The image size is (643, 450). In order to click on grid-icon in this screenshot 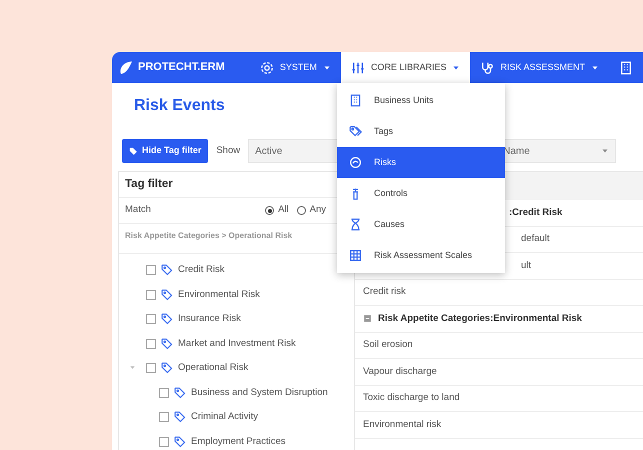, I will do `click(355, 255)`.